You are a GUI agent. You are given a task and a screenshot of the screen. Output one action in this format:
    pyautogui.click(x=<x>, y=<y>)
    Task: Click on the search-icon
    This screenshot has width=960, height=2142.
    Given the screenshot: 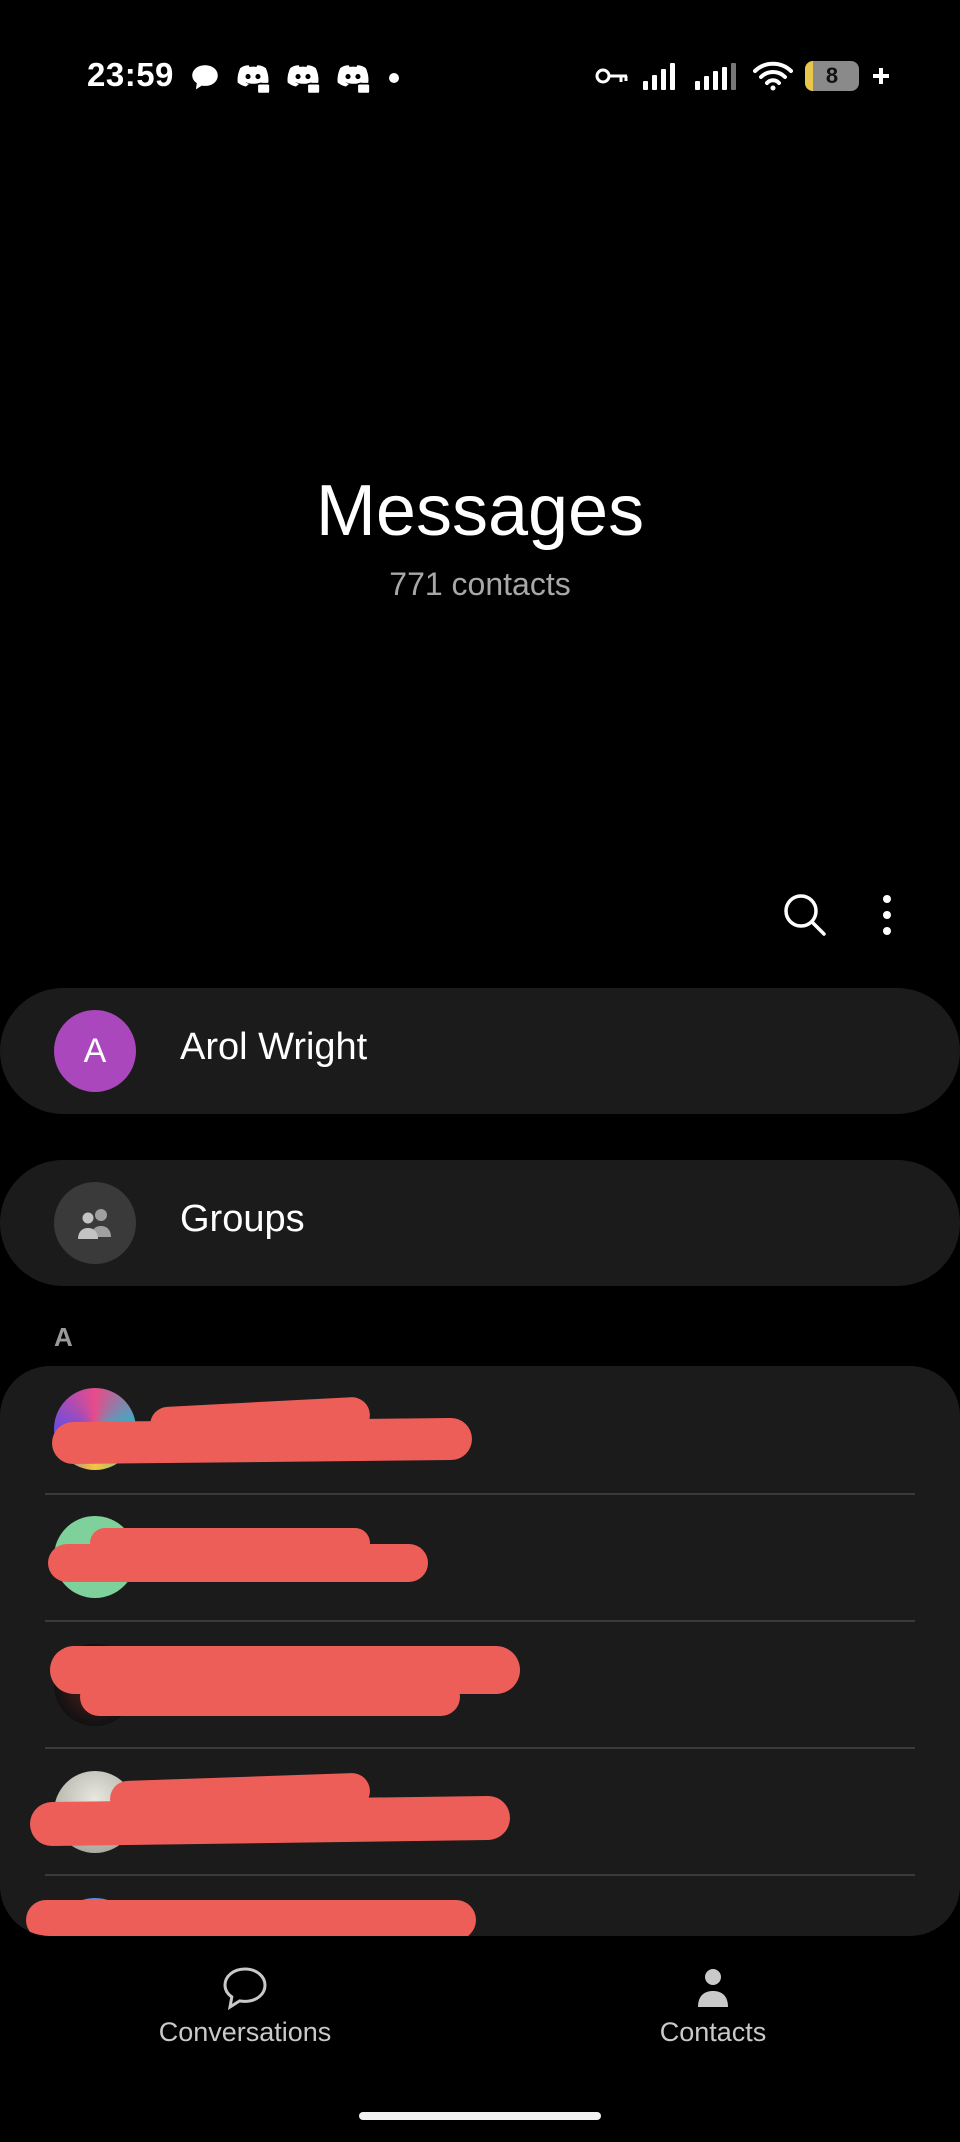 What is the action you would take?
    pyautogui.click(x=805, y=915)
    